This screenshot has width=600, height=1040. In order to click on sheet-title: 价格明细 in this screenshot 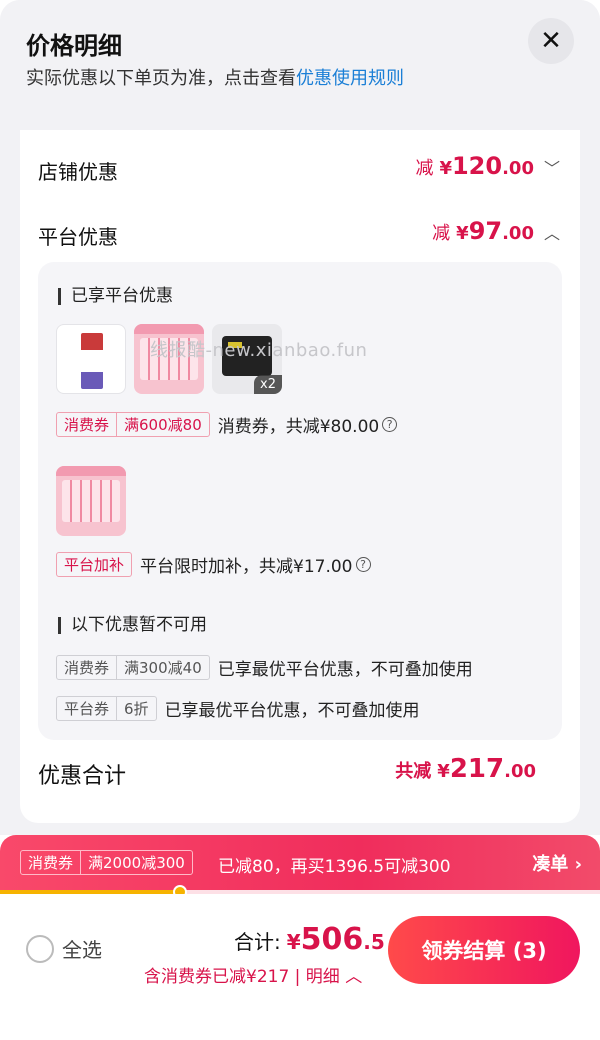, I will do `click(74, 46)`.